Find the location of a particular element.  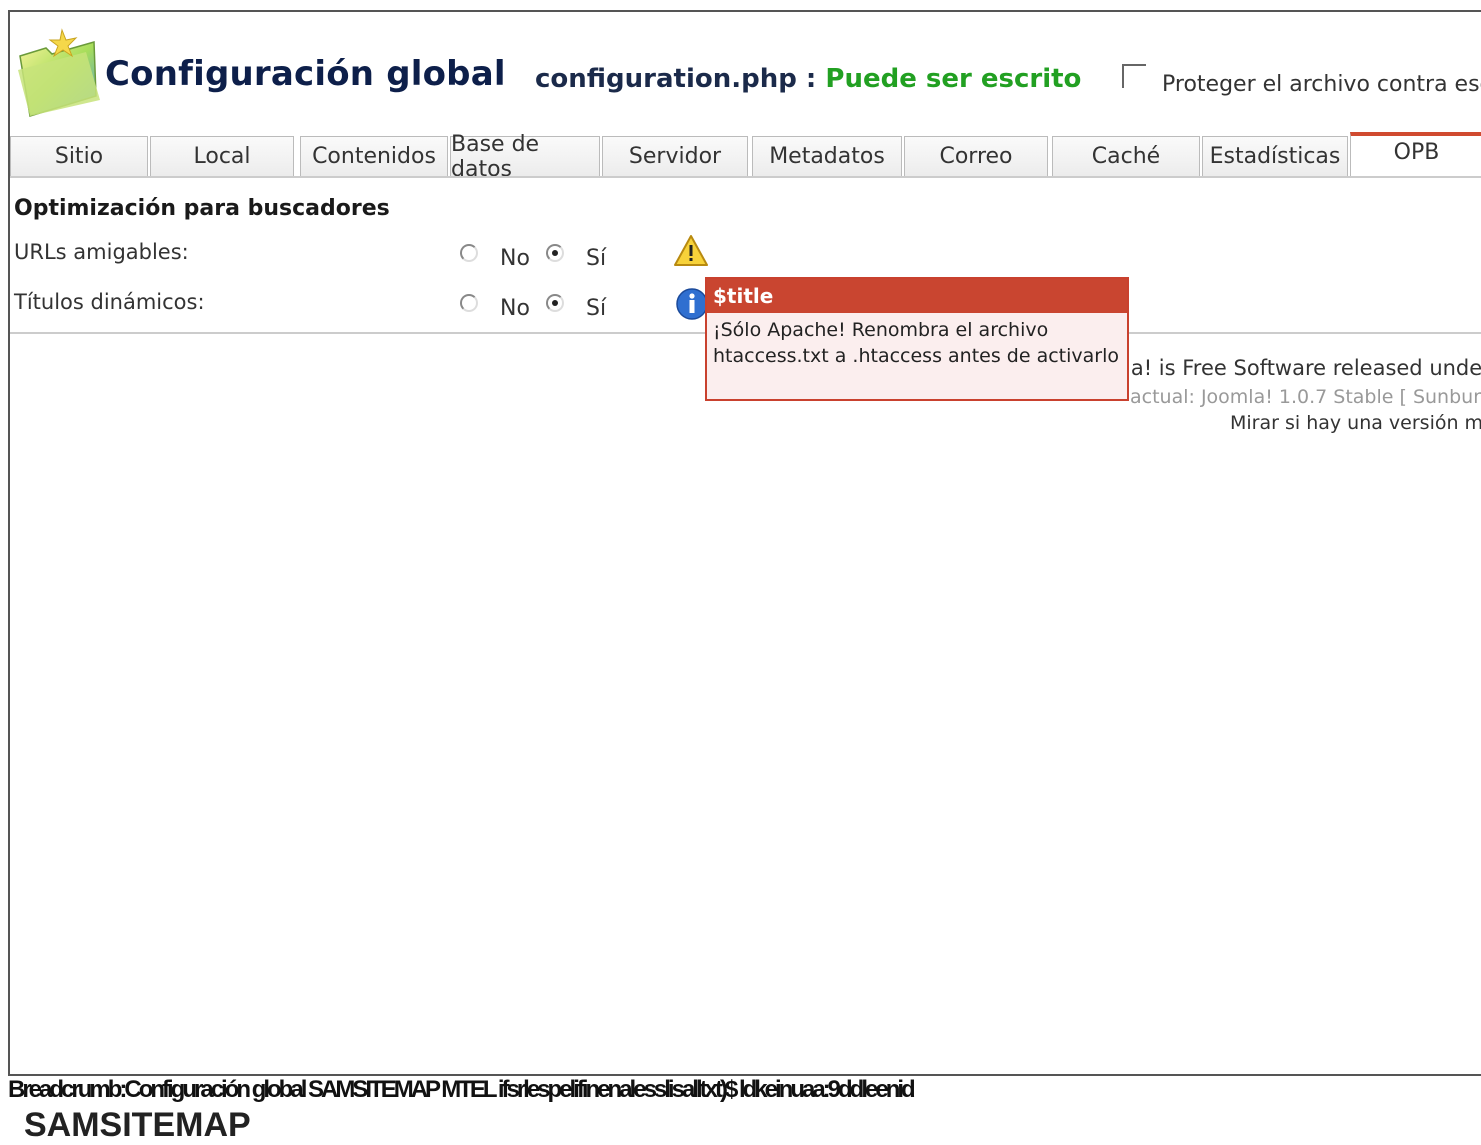

tab-sitio: Sitio is located at coordinates (79, 156).